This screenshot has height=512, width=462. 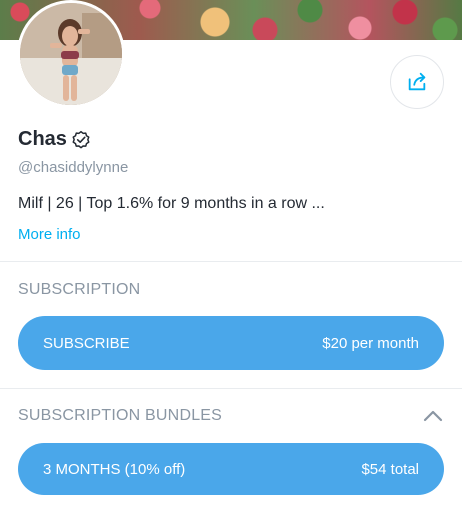 I want to click on bundles-title: SUBSCRIPTION BUNDLES, so click(x=120, y=415).